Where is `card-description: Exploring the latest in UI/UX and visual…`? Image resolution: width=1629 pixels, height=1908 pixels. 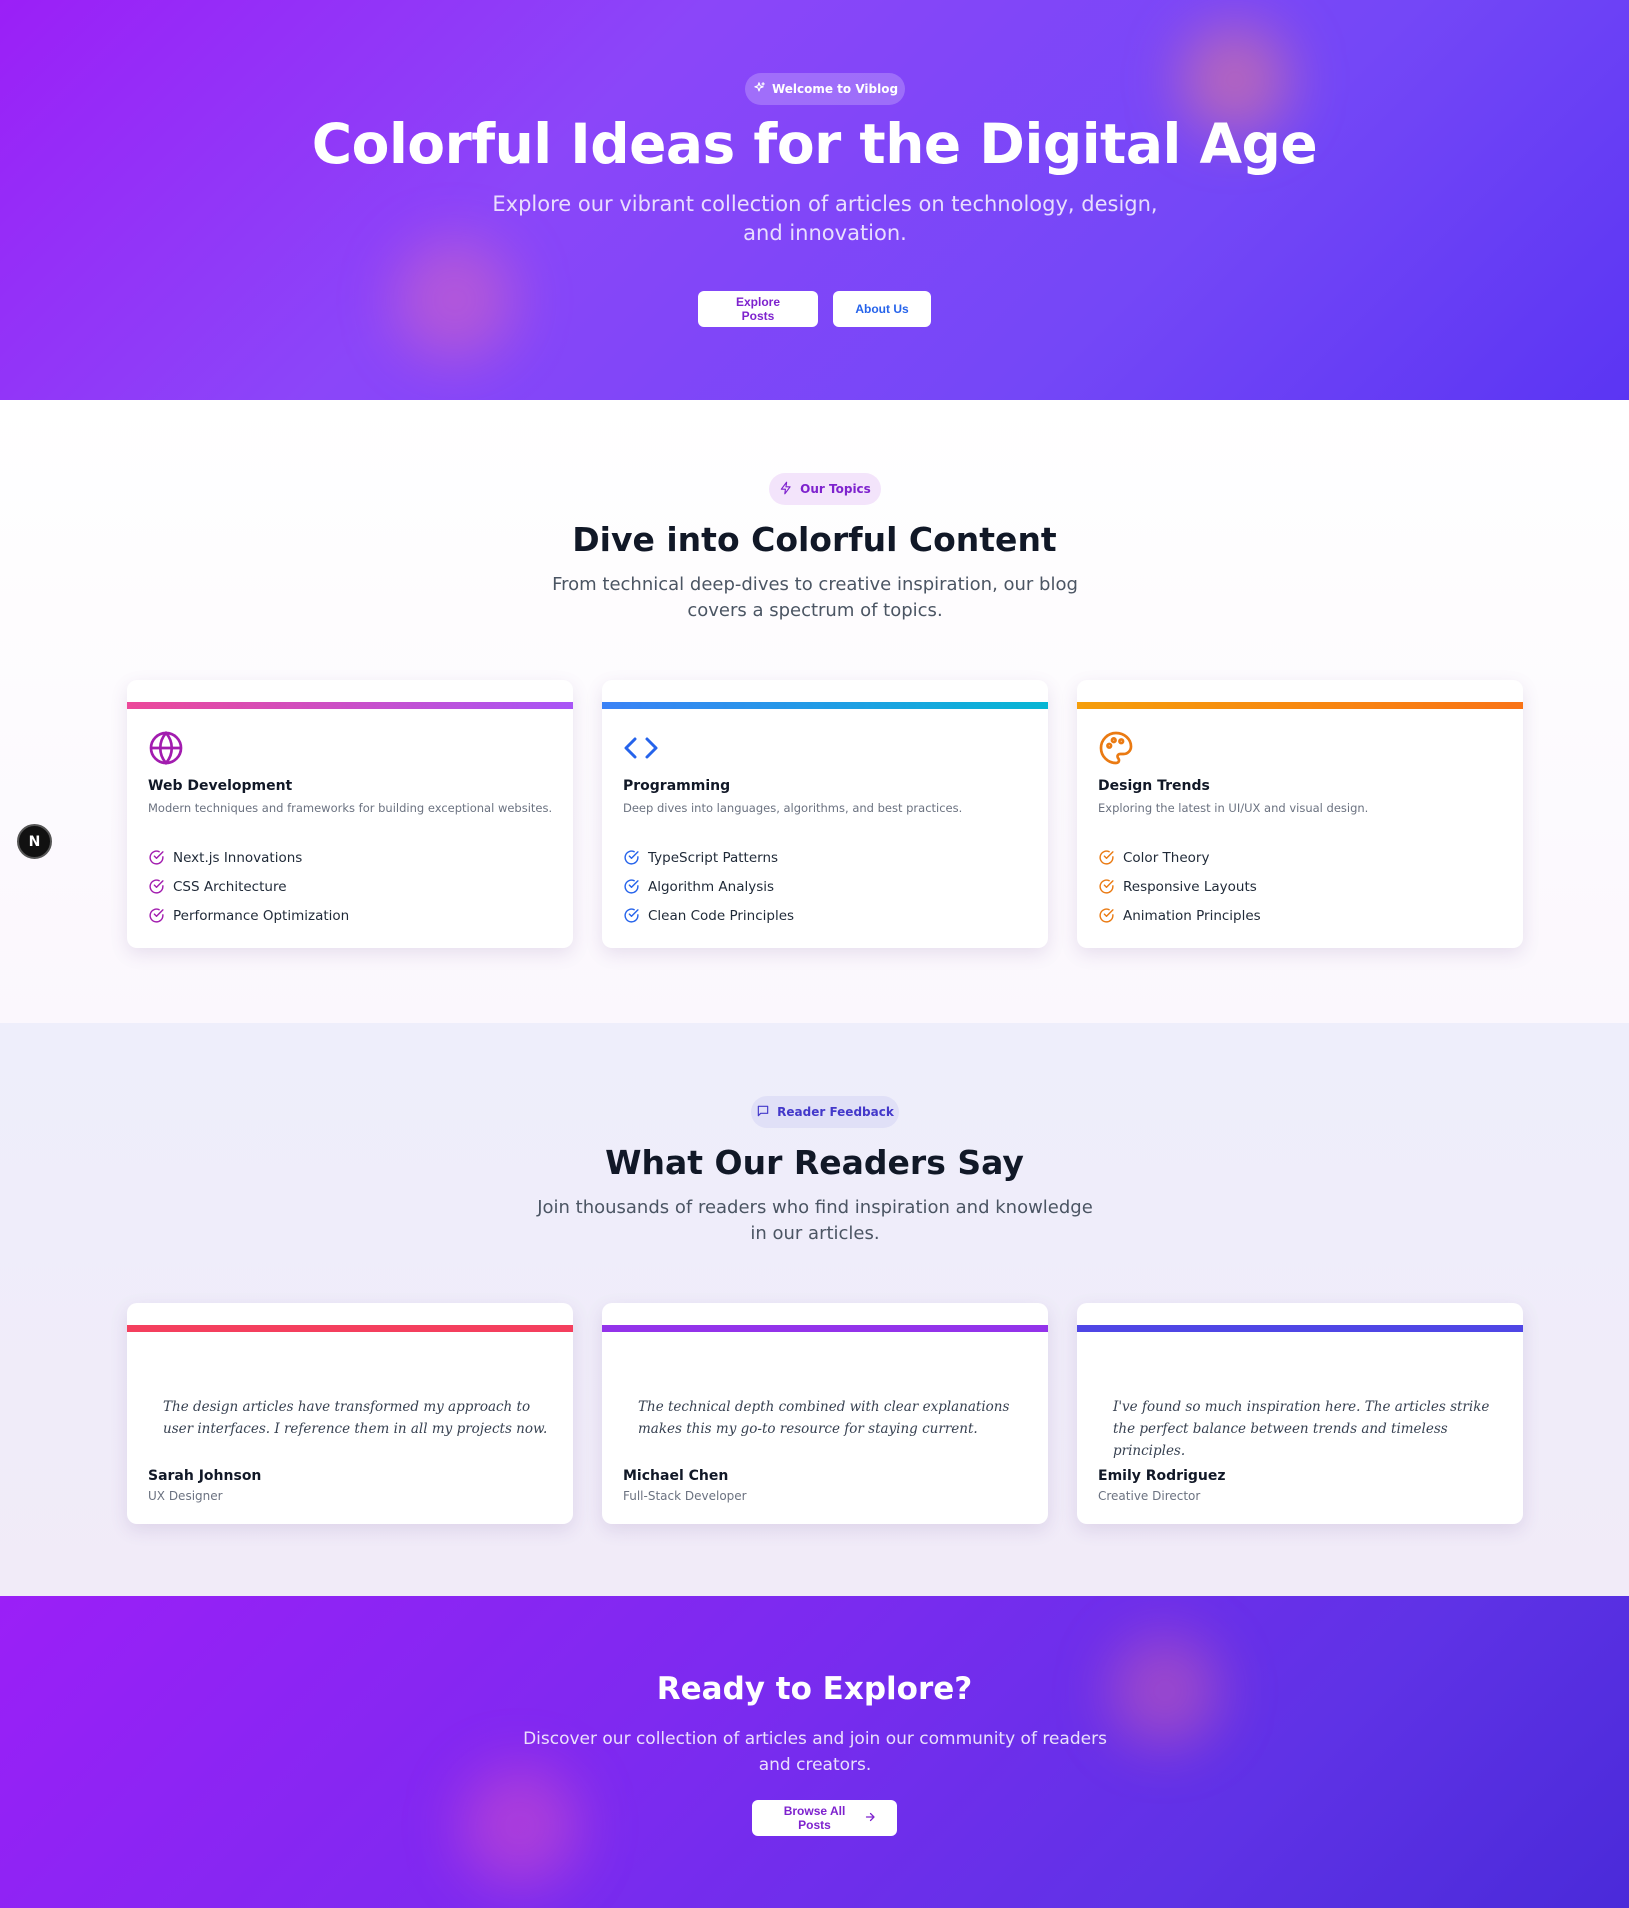 card-description: Exploring the latest in UI/UX and visual… is located at coordinates (1233, 808).